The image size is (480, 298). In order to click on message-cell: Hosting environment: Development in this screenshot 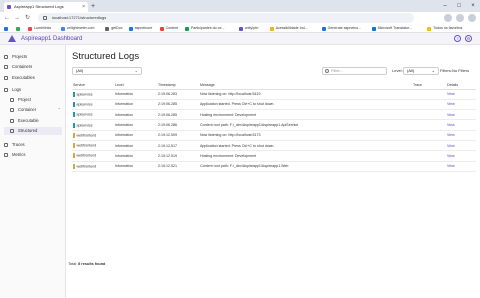, I will do `click(305, 156)`.